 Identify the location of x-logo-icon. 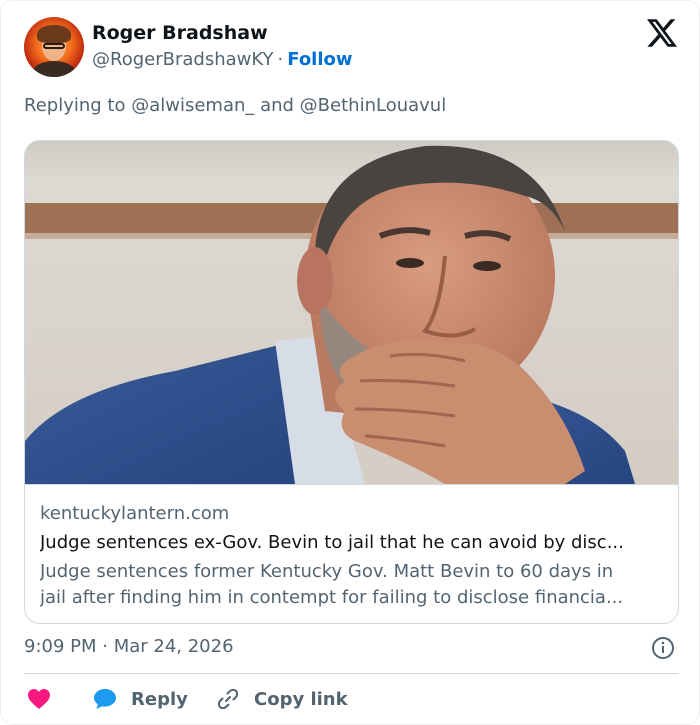
(662, 33).